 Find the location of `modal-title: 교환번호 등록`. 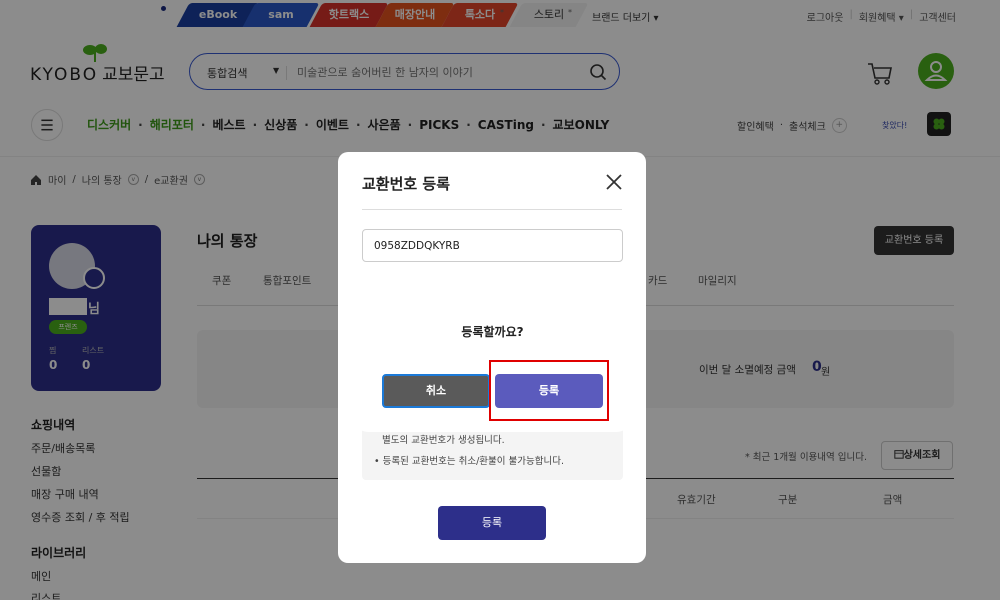

modal-title: 교환번호 등록 is located at coordinates (406, 184).